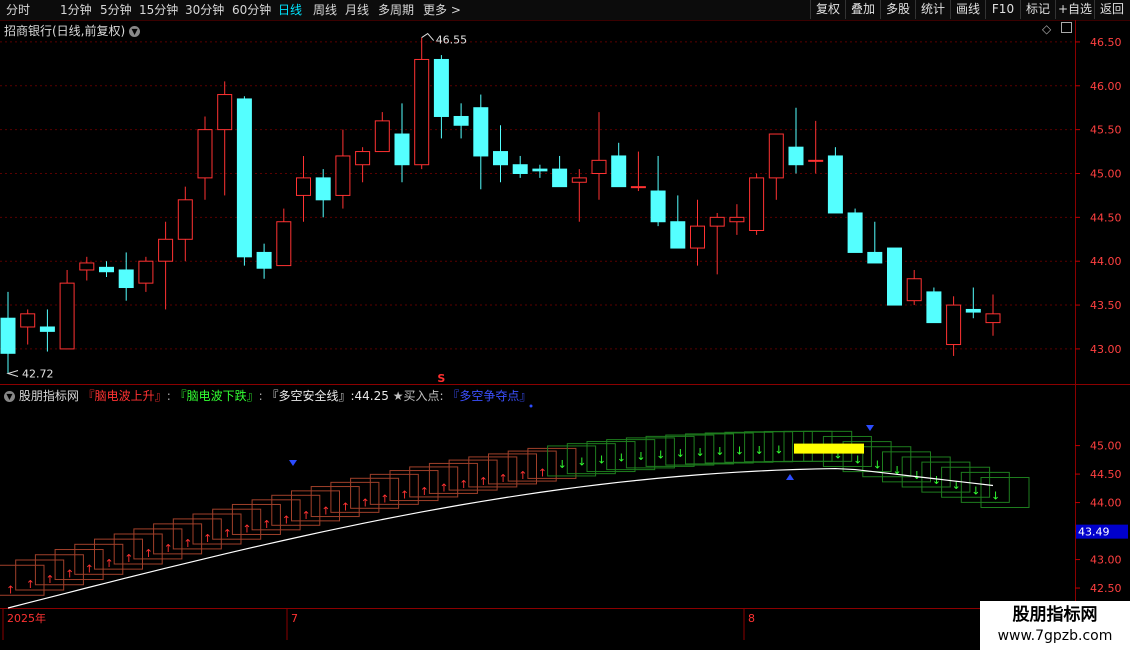 The height and width of the screenshot is (650, 1130). What do you see at coordinates (1111, 9) in the screenshot?
I see `back-button: 返回` at bounding box center [1111, 9].